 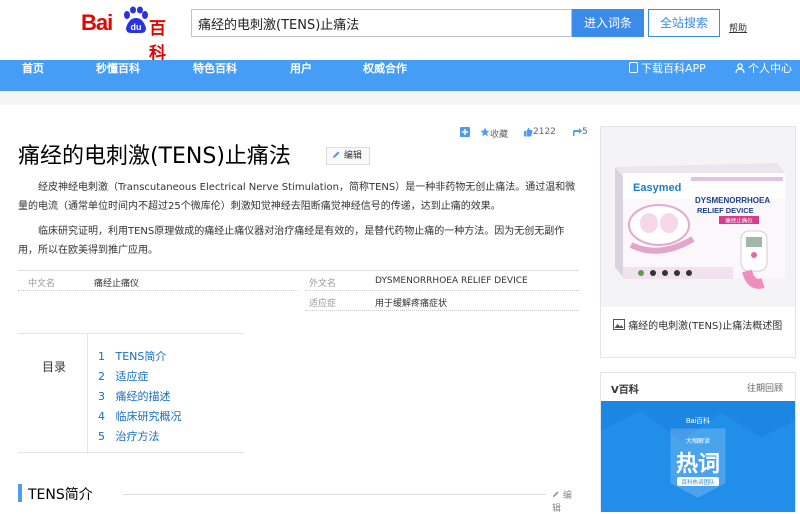 What do you see at coordinates (136, 27) in the screenshot?
I see `logo-du-text: du` at bounding box center [136, 27].